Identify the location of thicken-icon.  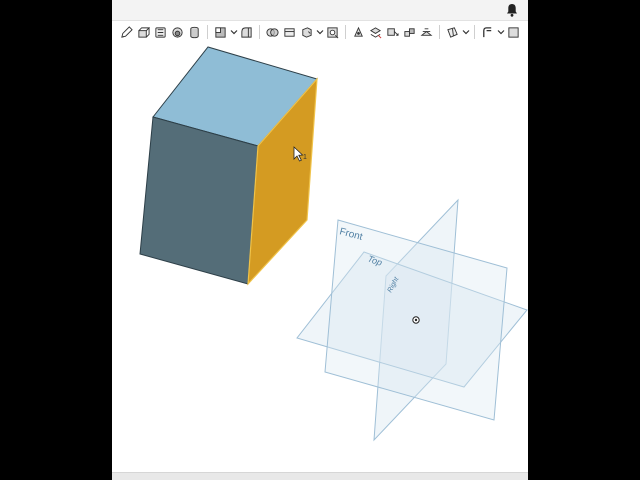
(220, 32).